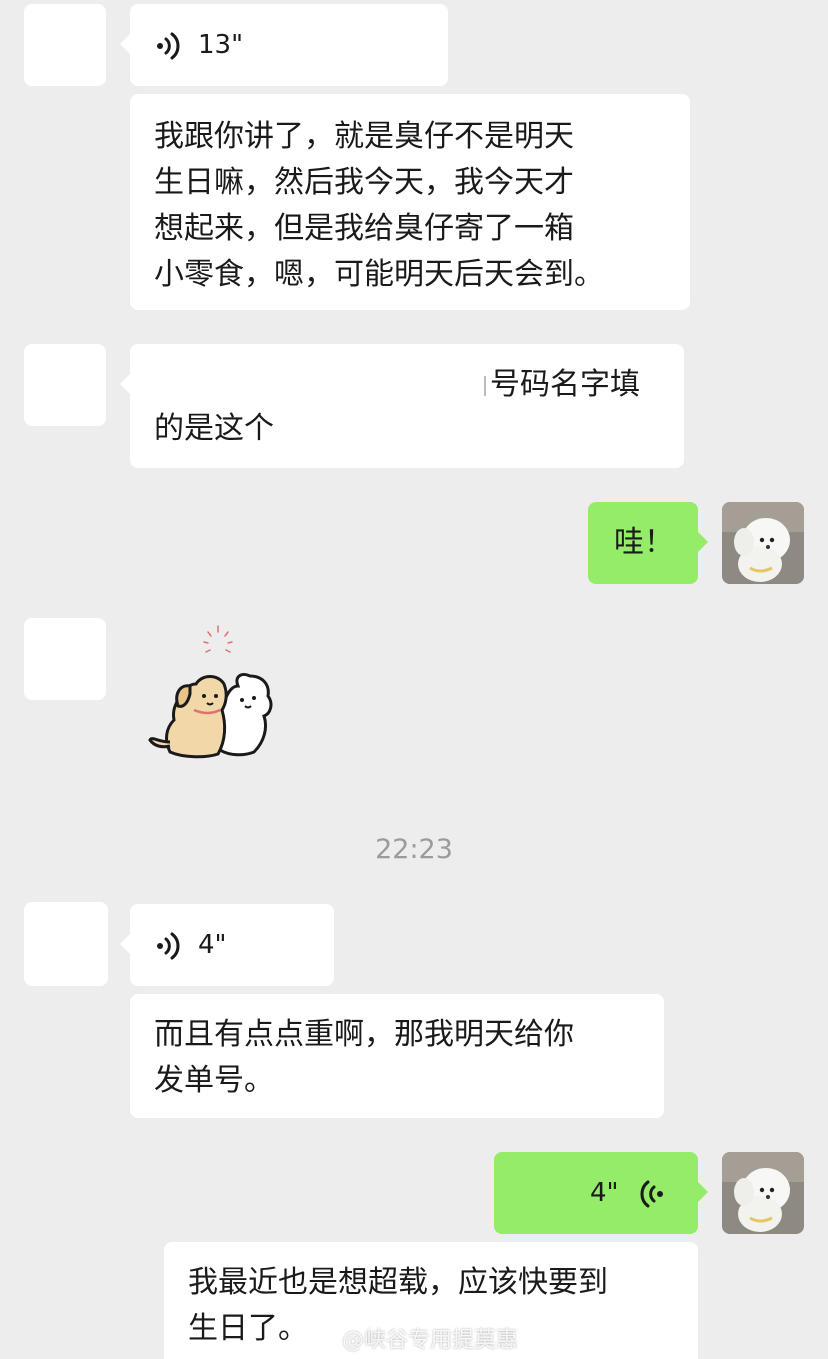 This screenshot has height=1359, width=828. What do you see at coordinates (214, 1080) in the screenshot?
I see `message-line: 发单号。` at bounding box center [214, 1080].